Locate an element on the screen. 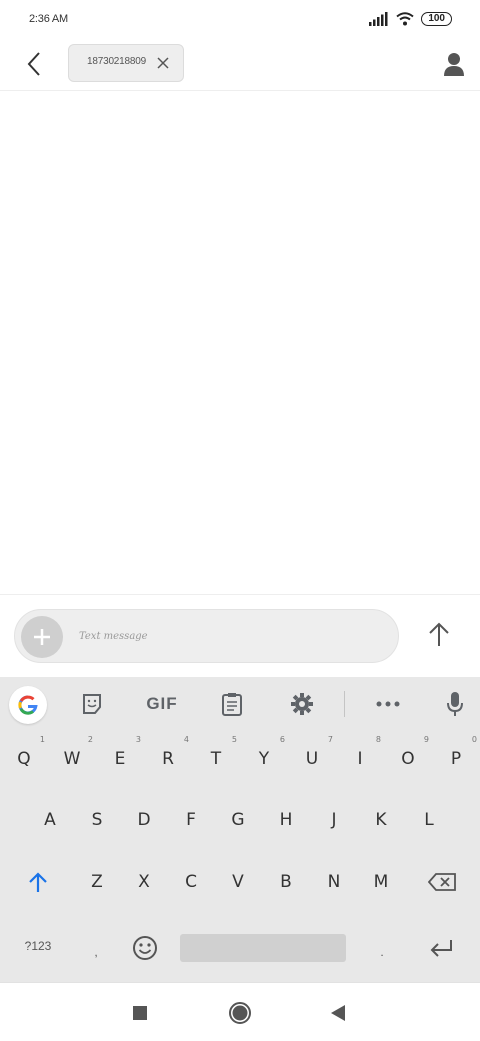 Image resolution: width=480 pixels, height=1041 pixels. emoji-icon is located at coordinates (145, 948).